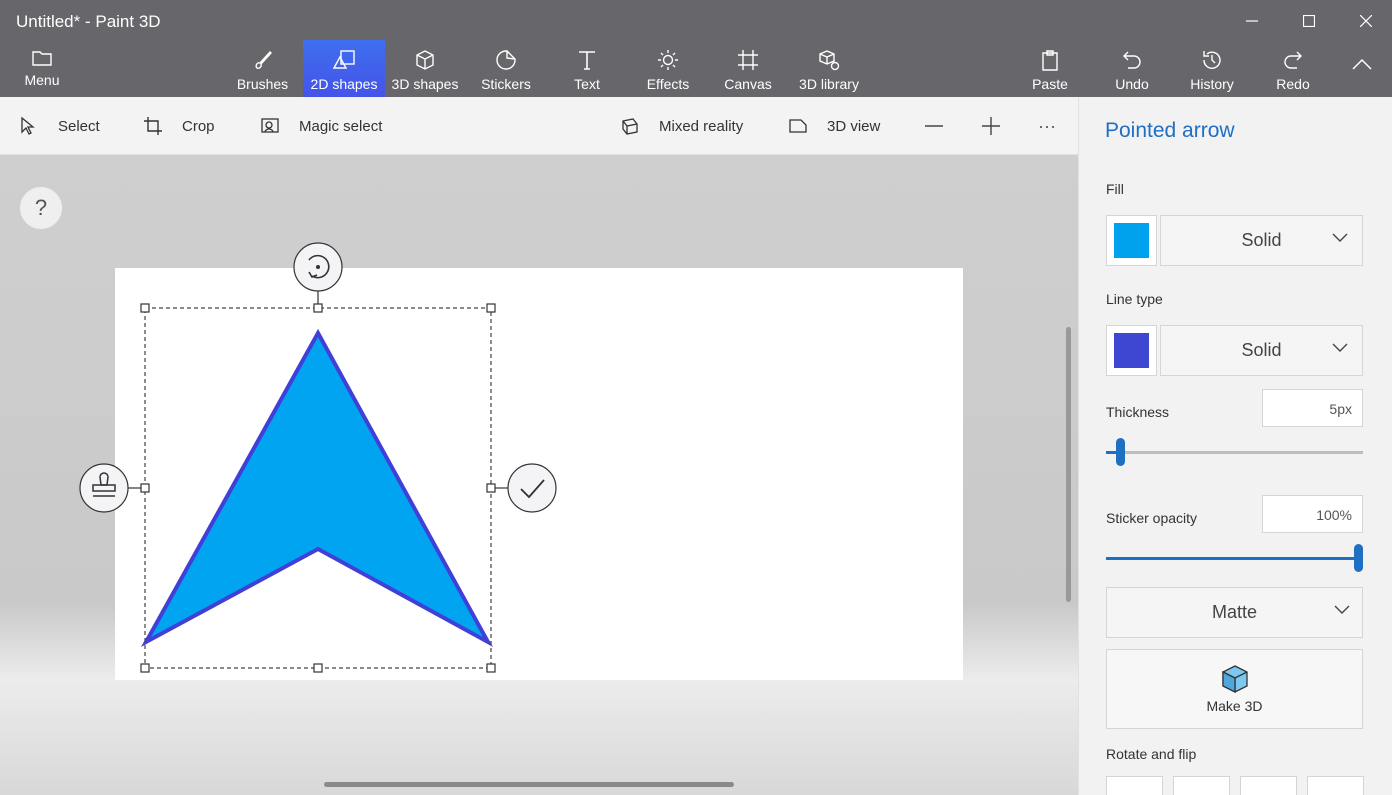 This screenshot has width=1392, height=795. I want to click on tab-effects: Effects, so click(668, 68).